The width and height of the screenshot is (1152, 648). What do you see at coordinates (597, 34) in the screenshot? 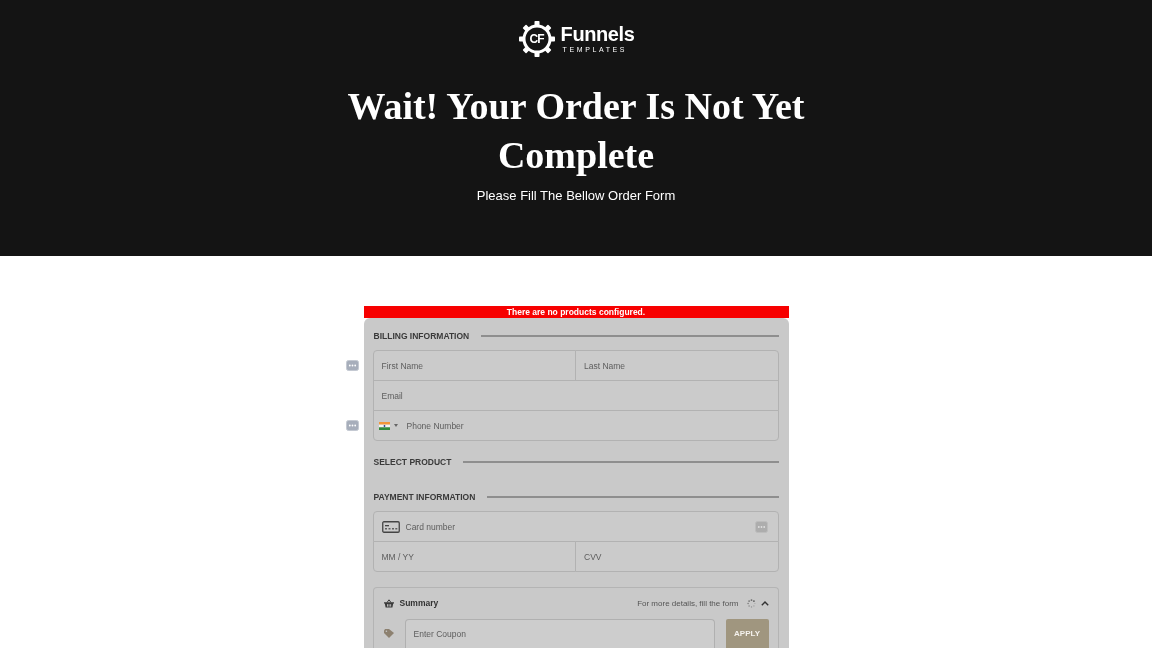
I see `logo-name: Funnels` at bounding box center [597, 34].